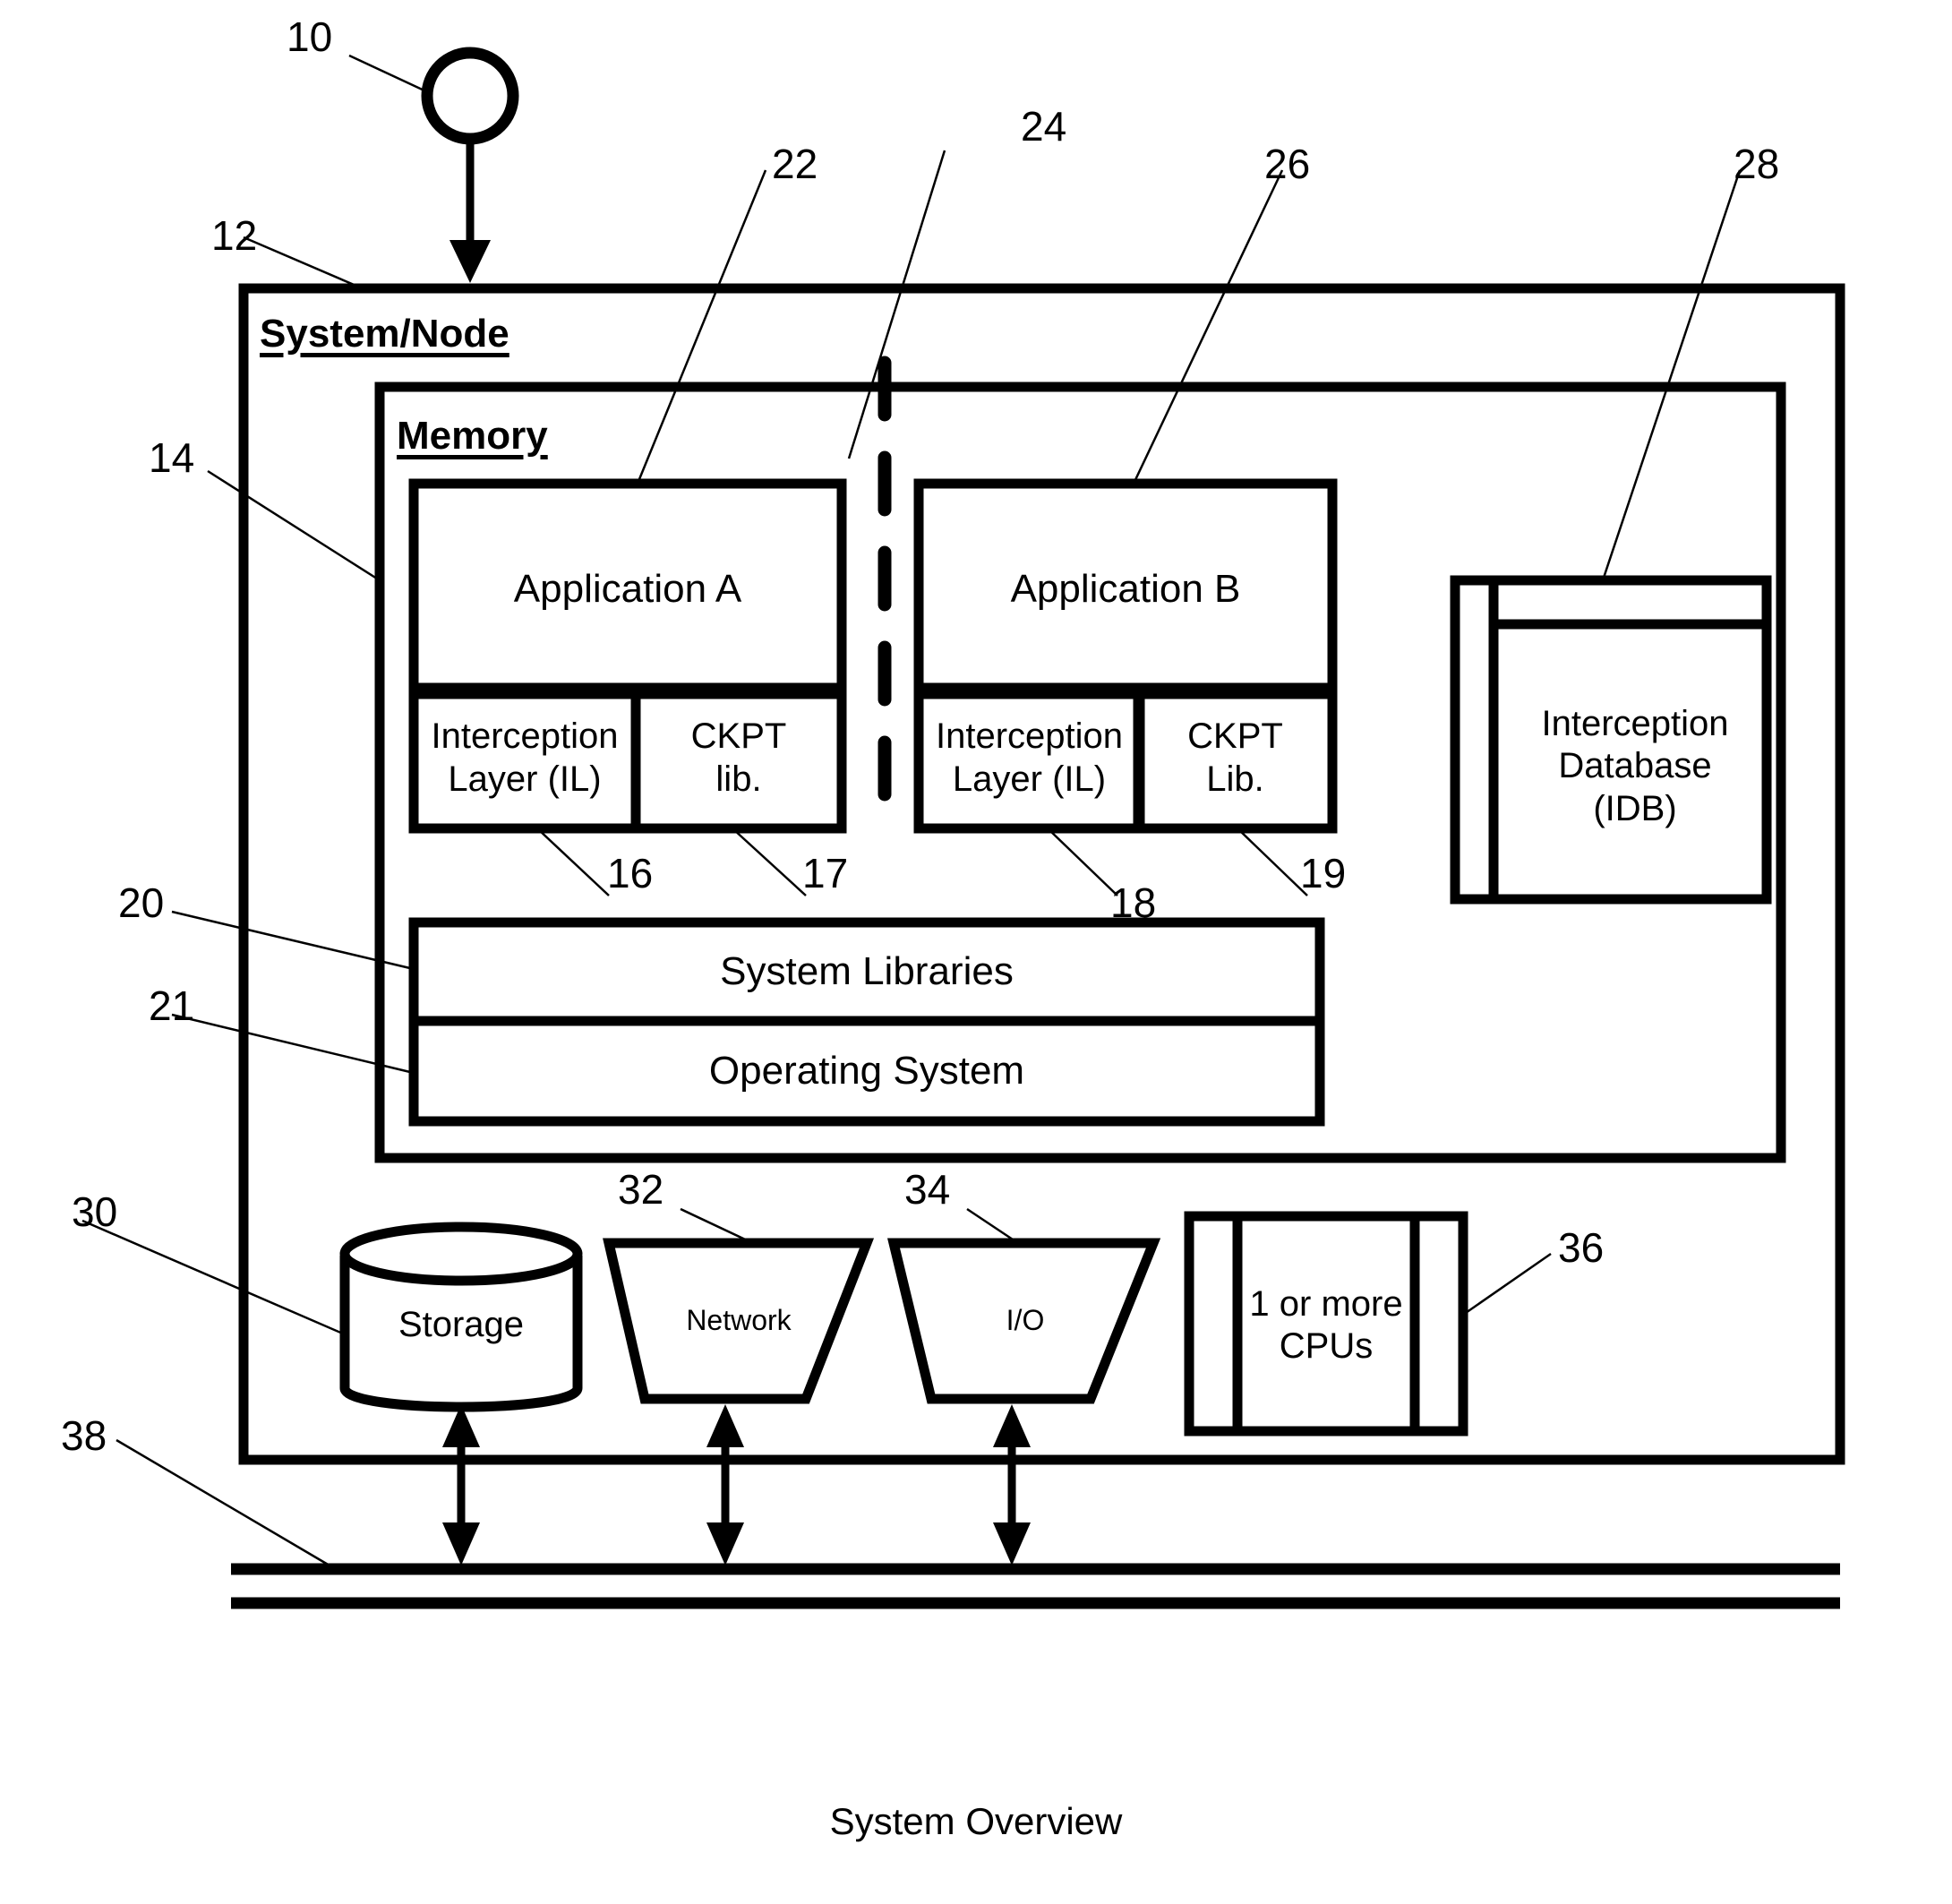 Image resolution: width=1952 pixels, height=1904 pixels. What do you see at coordinates (1323, 873) in the screenshot?
I see `ref-number-19: 19` at bounding box center [1323, 873].